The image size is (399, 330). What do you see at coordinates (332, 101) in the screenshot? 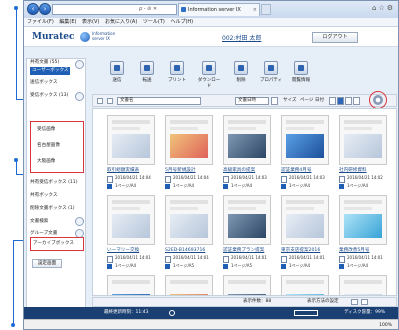
I see `view-list-button` at bounding box center [332, 101].